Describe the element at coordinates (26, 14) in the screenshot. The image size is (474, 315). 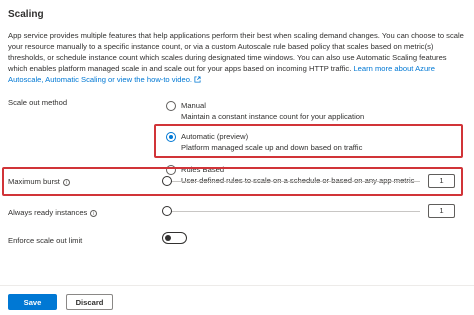
I see `section-title: Scaling` at that location.